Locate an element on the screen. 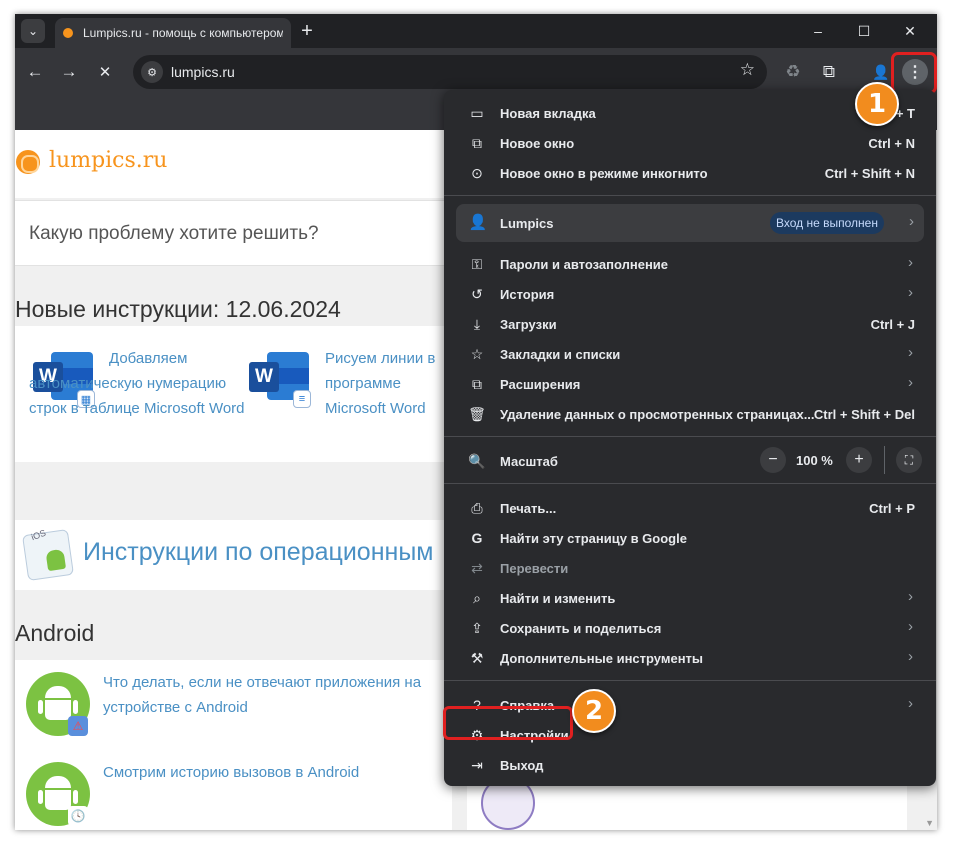  menu-item-label: Найти эту страницу в Google is located at coordinates (593, 538).